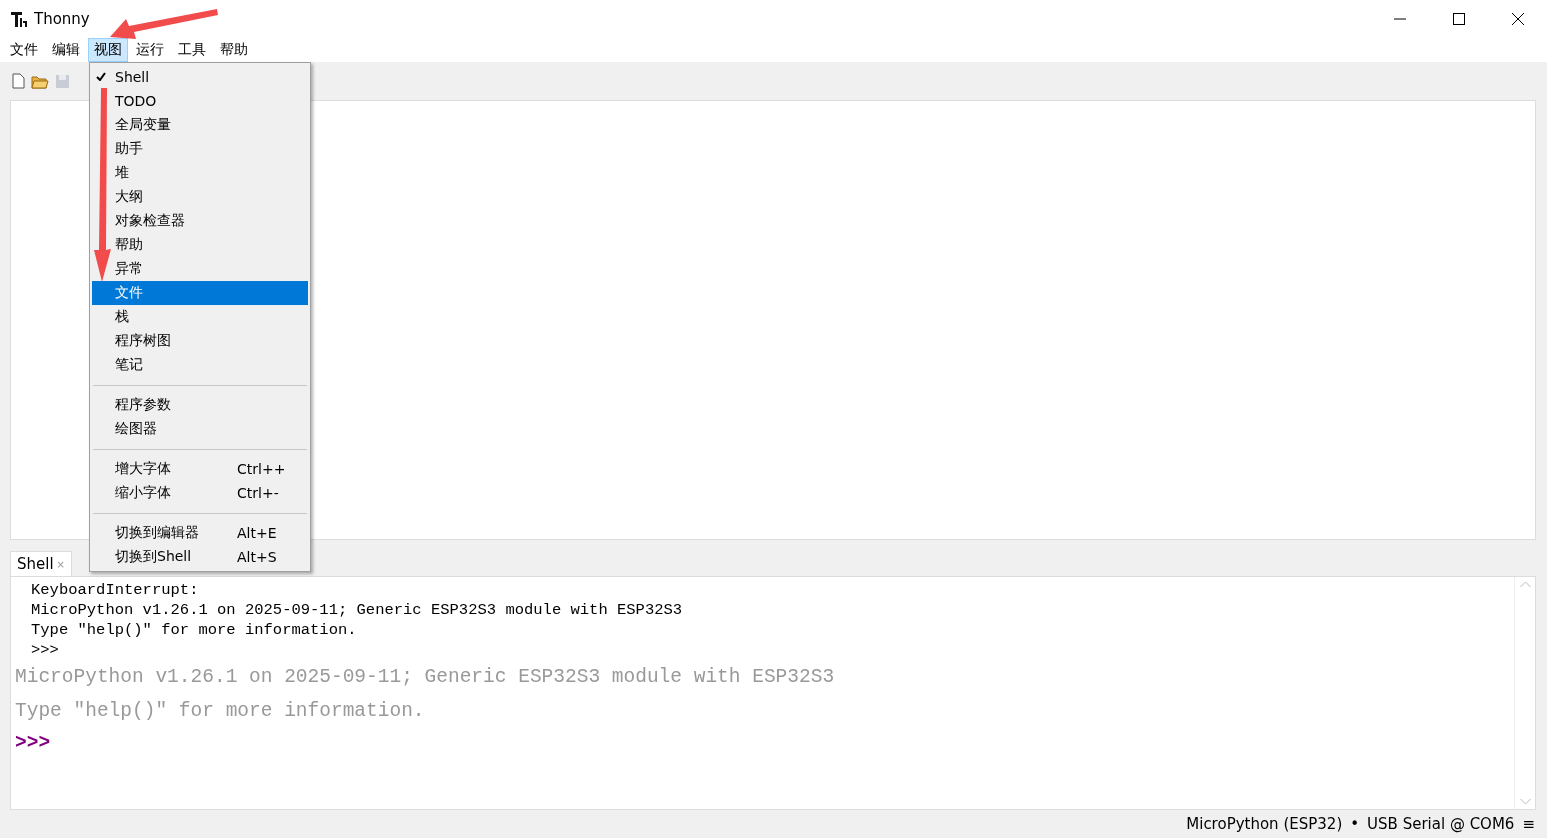 The height and width of the screenshot is (838, 1547). What do you see at coordinates (108, 50) in the screenshot?
I see `menu-item: 视图` at bounding box center [108, 50].